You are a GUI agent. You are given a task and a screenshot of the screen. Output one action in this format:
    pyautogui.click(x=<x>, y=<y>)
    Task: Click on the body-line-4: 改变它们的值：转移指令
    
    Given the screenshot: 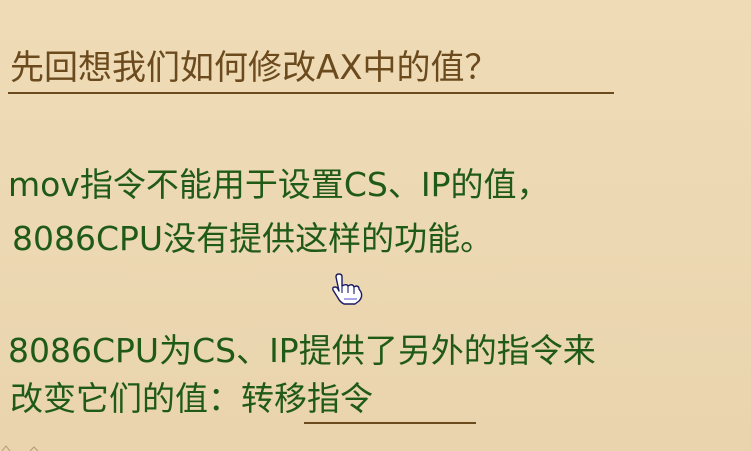 What is the action you would take?
    pyautogui.click(x=191, y=399)
    